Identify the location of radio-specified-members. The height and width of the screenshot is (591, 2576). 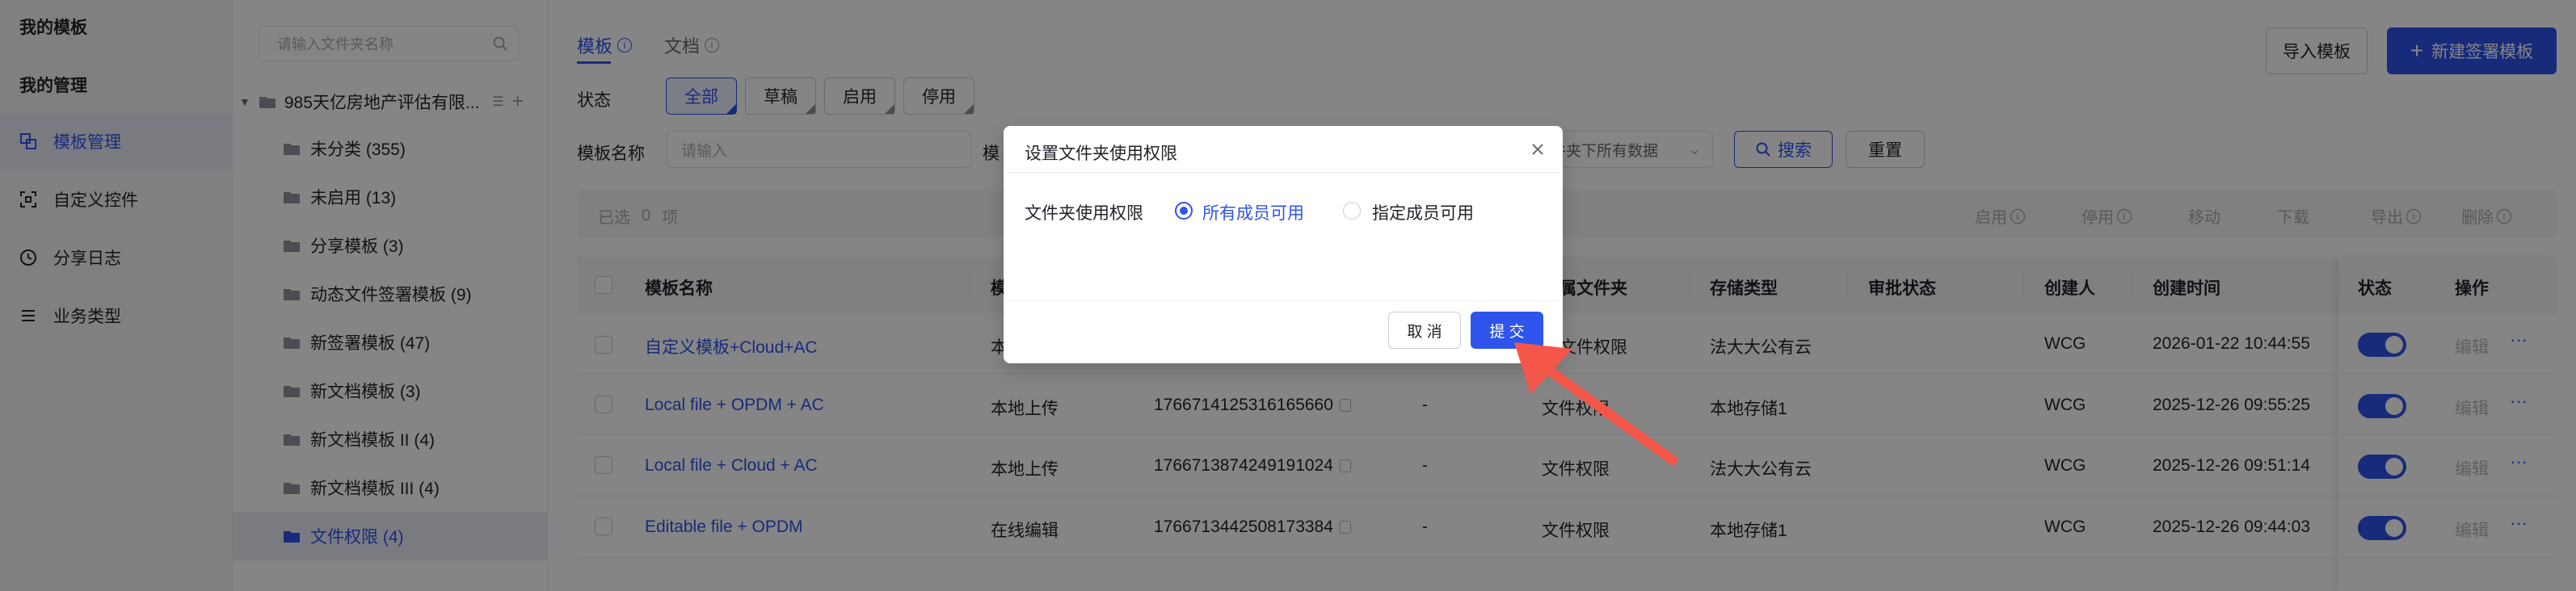
(1352, 211).